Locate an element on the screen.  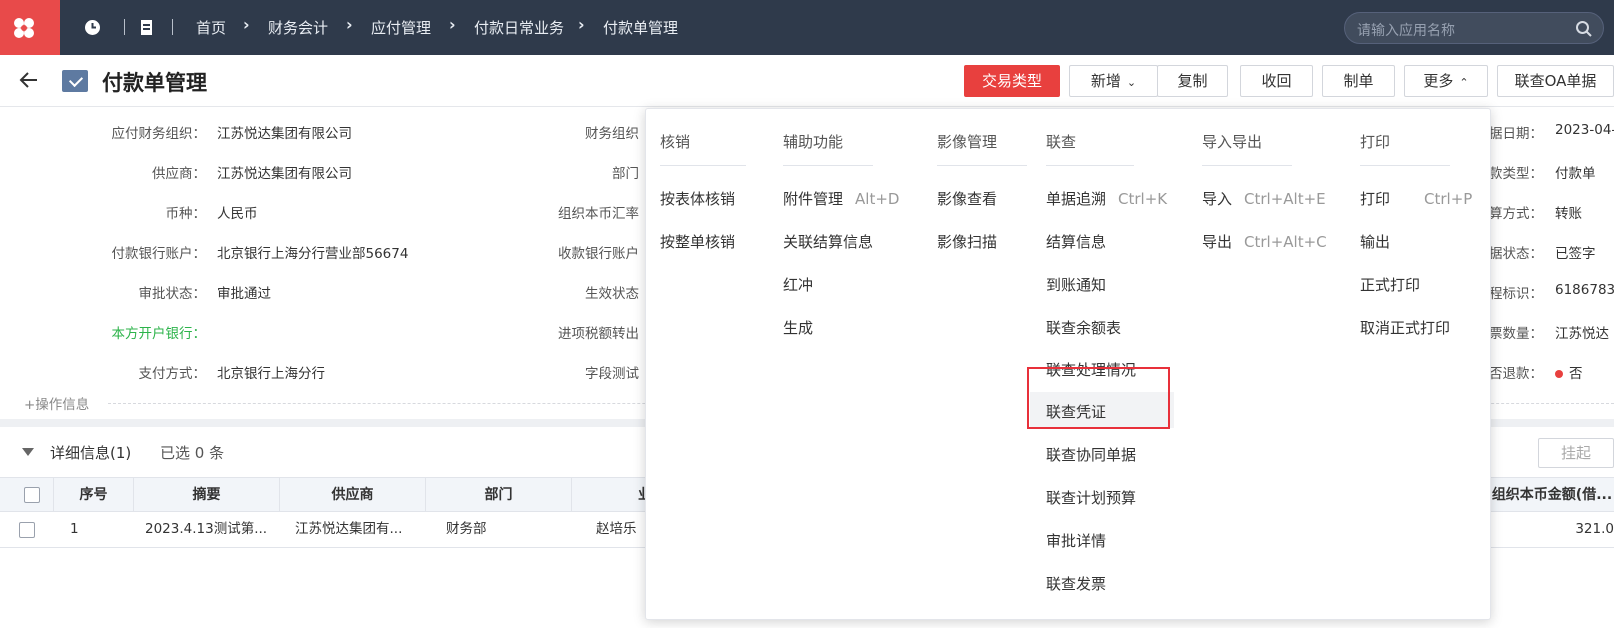
menu-item-print: 打印 Ctrl+P is located at coordinates (1416, 198).